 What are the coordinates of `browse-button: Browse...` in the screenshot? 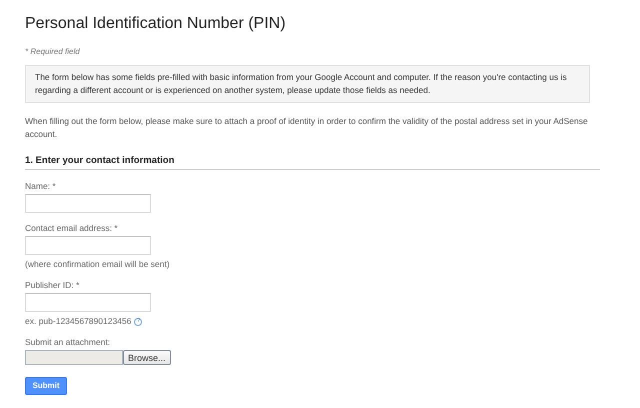 It's located at (147, 357).